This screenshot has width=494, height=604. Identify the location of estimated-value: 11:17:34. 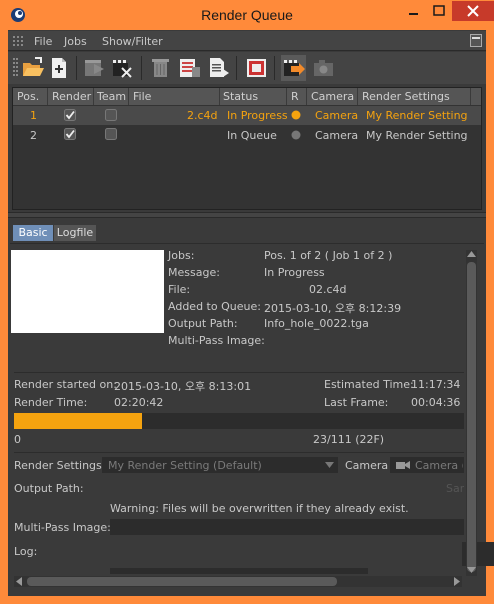
(436, 384).